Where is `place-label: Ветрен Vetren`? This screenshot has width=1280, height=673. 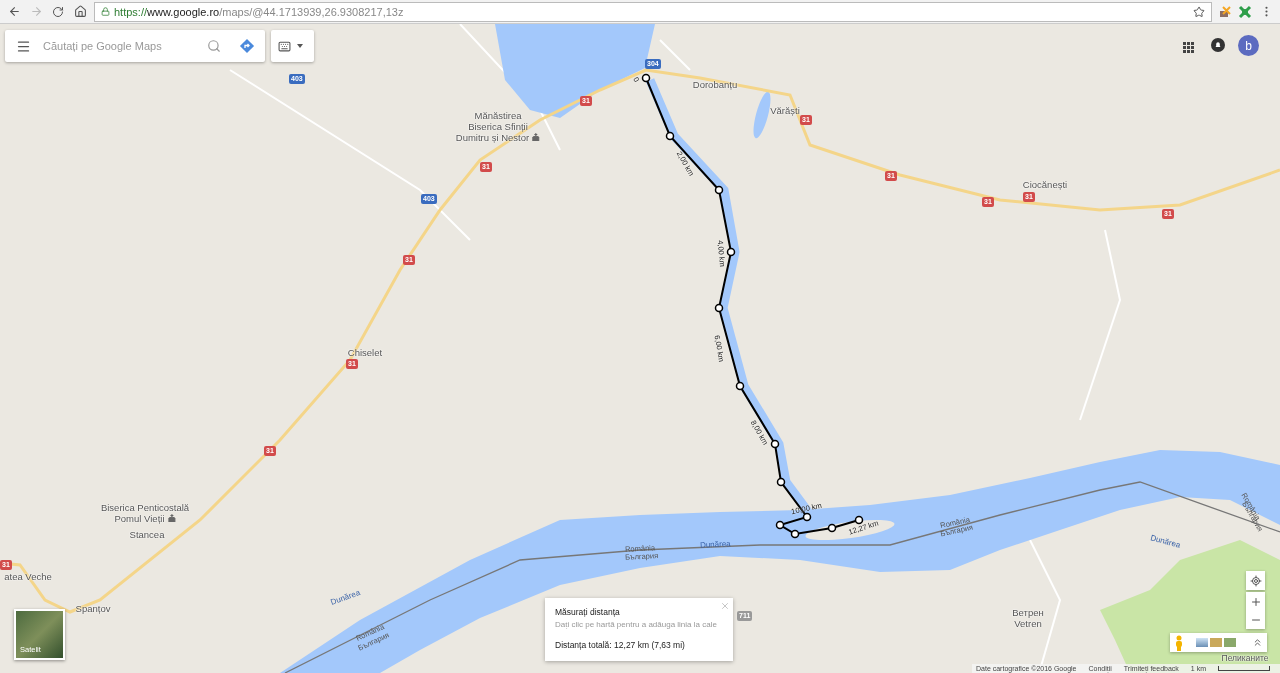 place-label: Ветрен Vetren is located at coordinates (1028, 618).